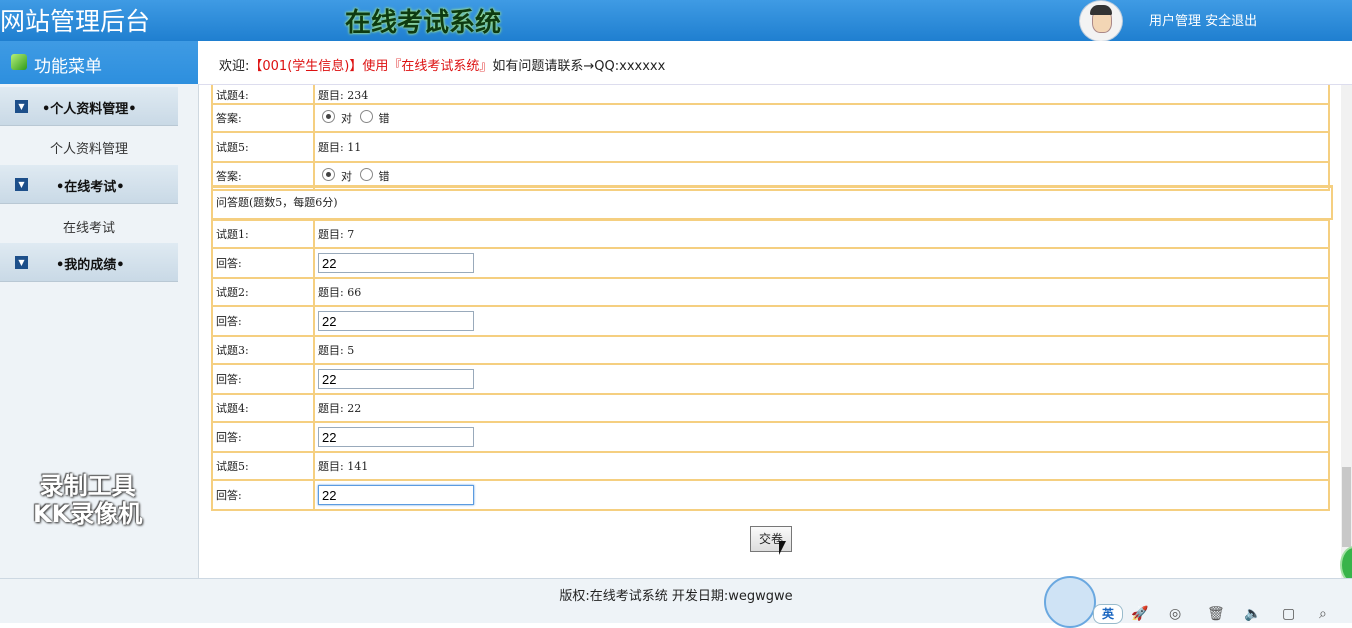 This screenshot has width=1352, height=628. I want to click on question-text: 题目: 22, so click(821, 408).